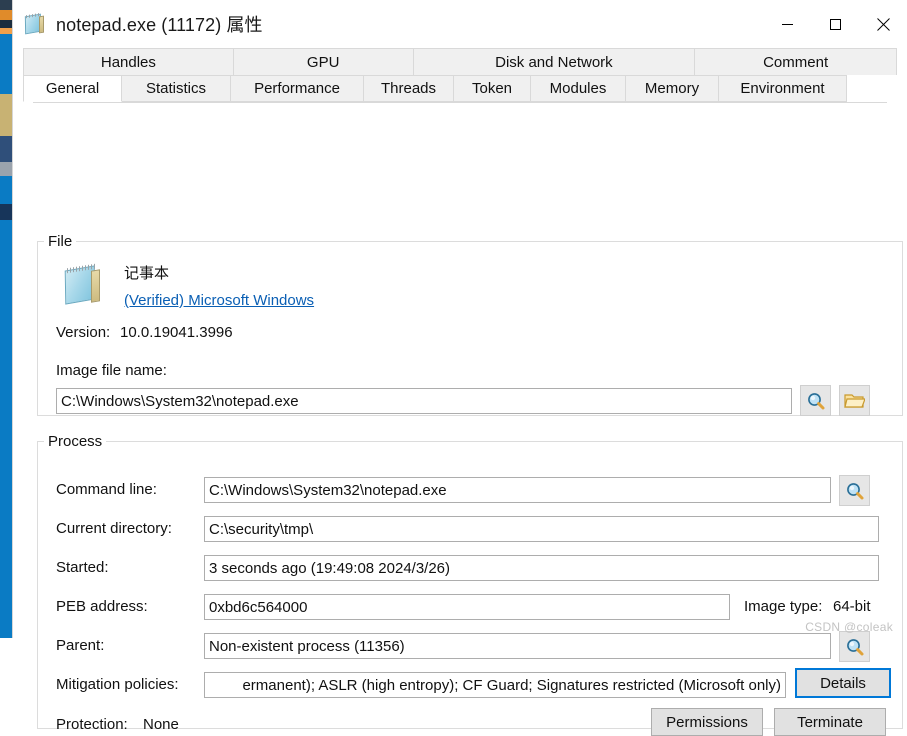 The height and width of the screenshot is (736, 907). I want to click on tab-comment: Comment, so click(796, 61).